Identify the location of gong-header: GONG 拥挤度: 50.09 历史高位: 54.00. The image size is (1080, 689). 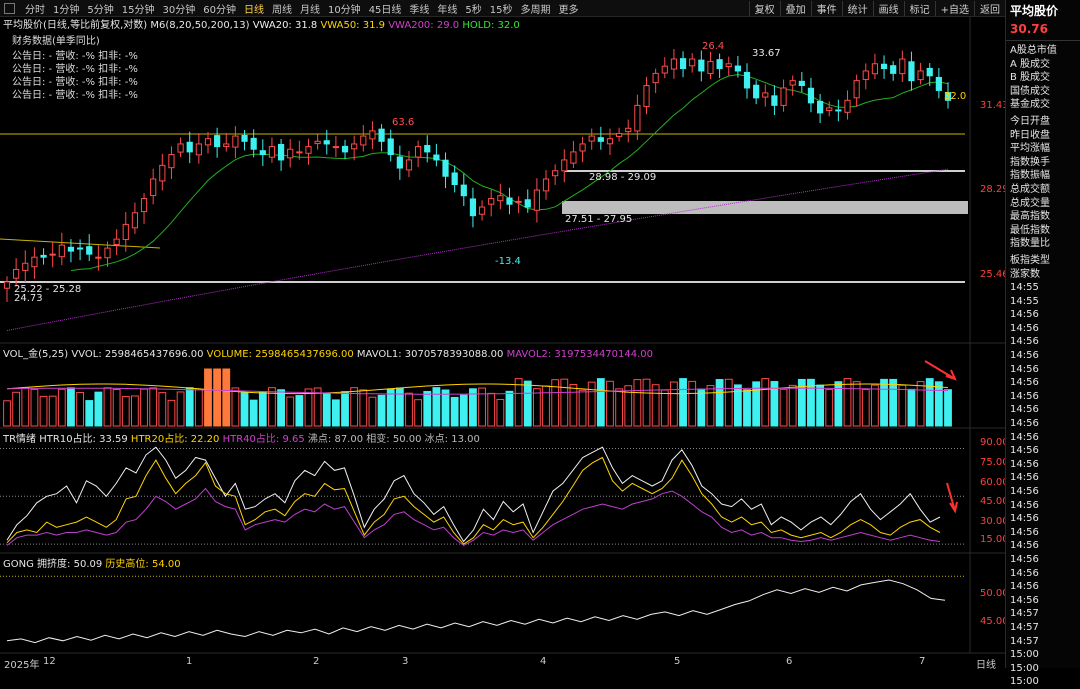
(92, 562).